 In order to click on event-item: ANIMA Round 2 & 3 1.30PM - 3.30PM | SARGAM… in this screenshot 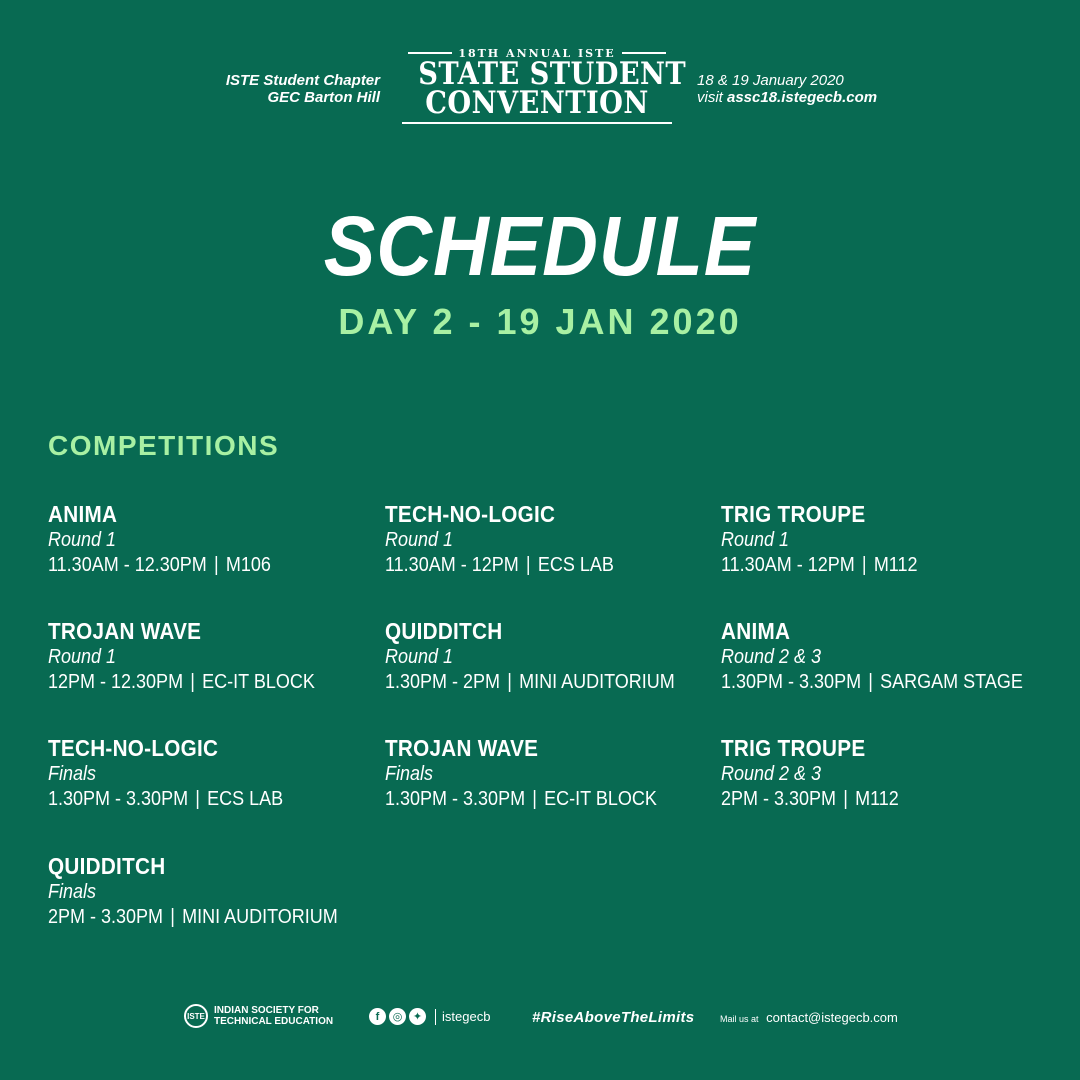, I will do `click(881, 656)`.